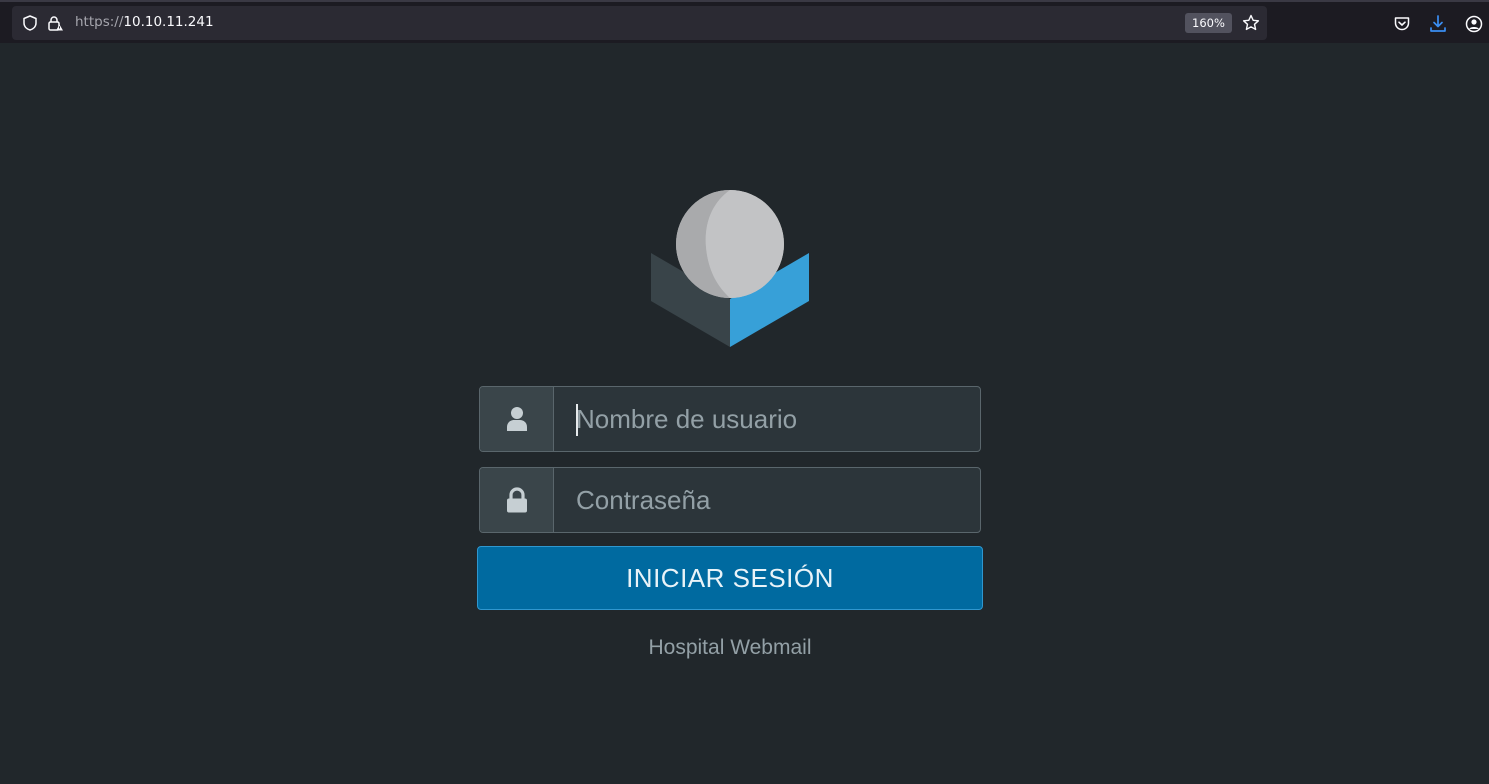 Image resolution: width=1489 pixels, height=784 pixels. Describe the element at coordinates (1251, 23) in the screenshot. I see `bookmark-star-icon` at that location.